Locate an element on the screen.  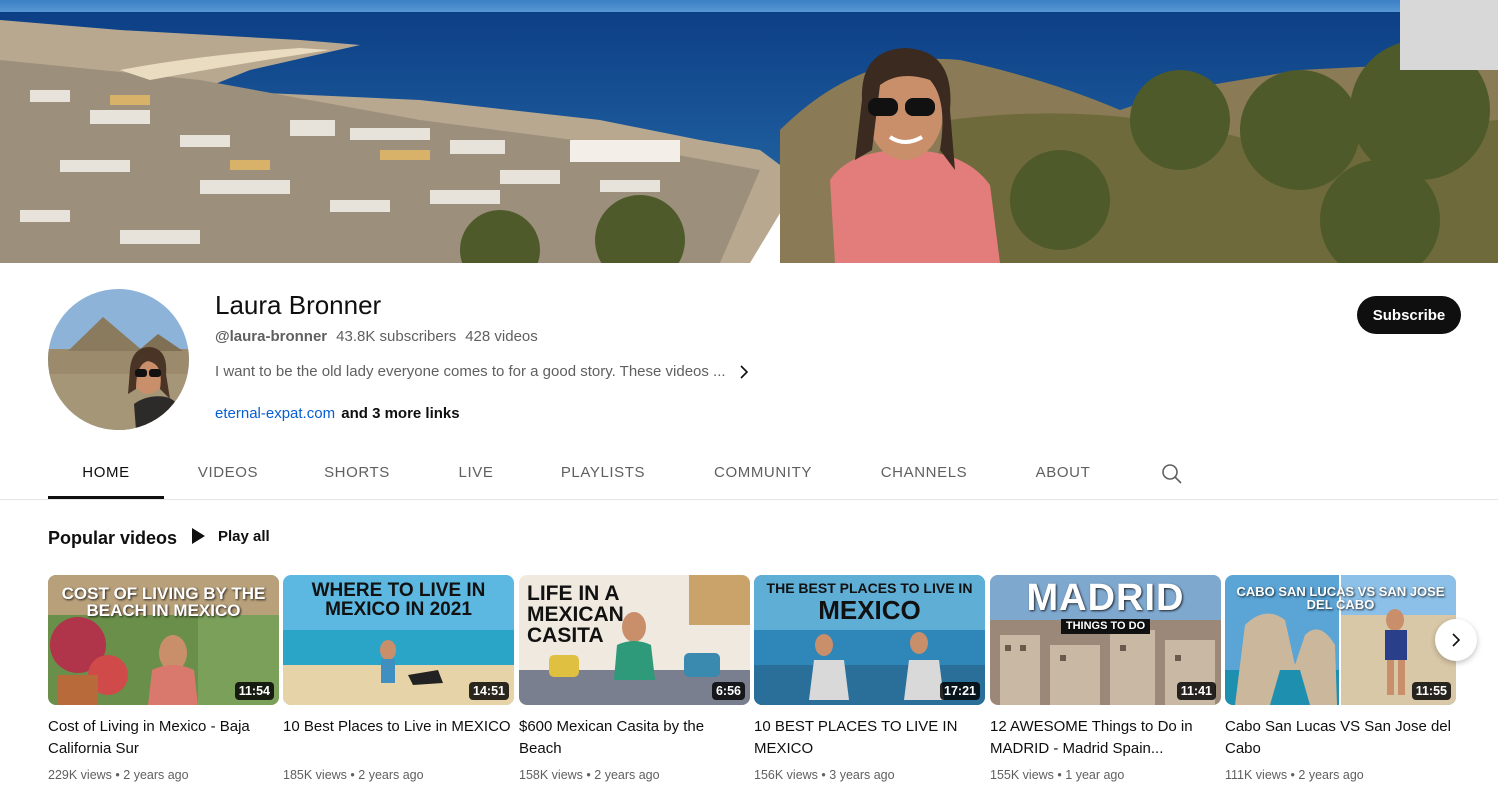
video-meta: 156K views • 3 years ago is located at coordinates (824, 775).